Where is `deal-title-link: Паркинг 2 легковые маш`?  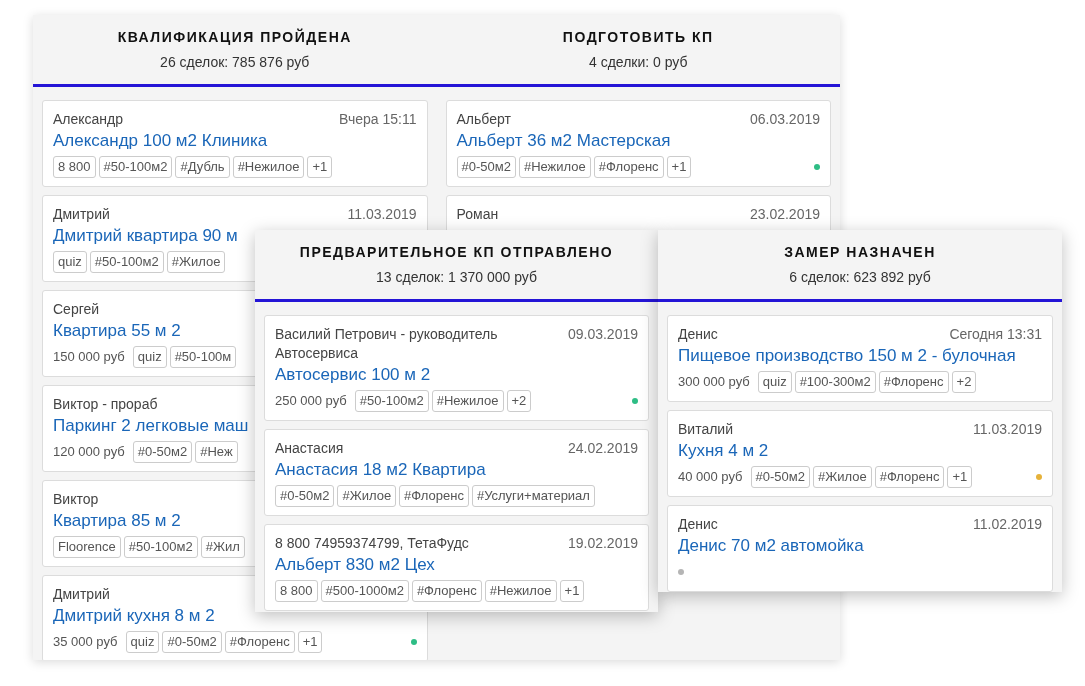 deal-title-link: Паркинг 2 легковые маш is located at coordinates (151, 426).